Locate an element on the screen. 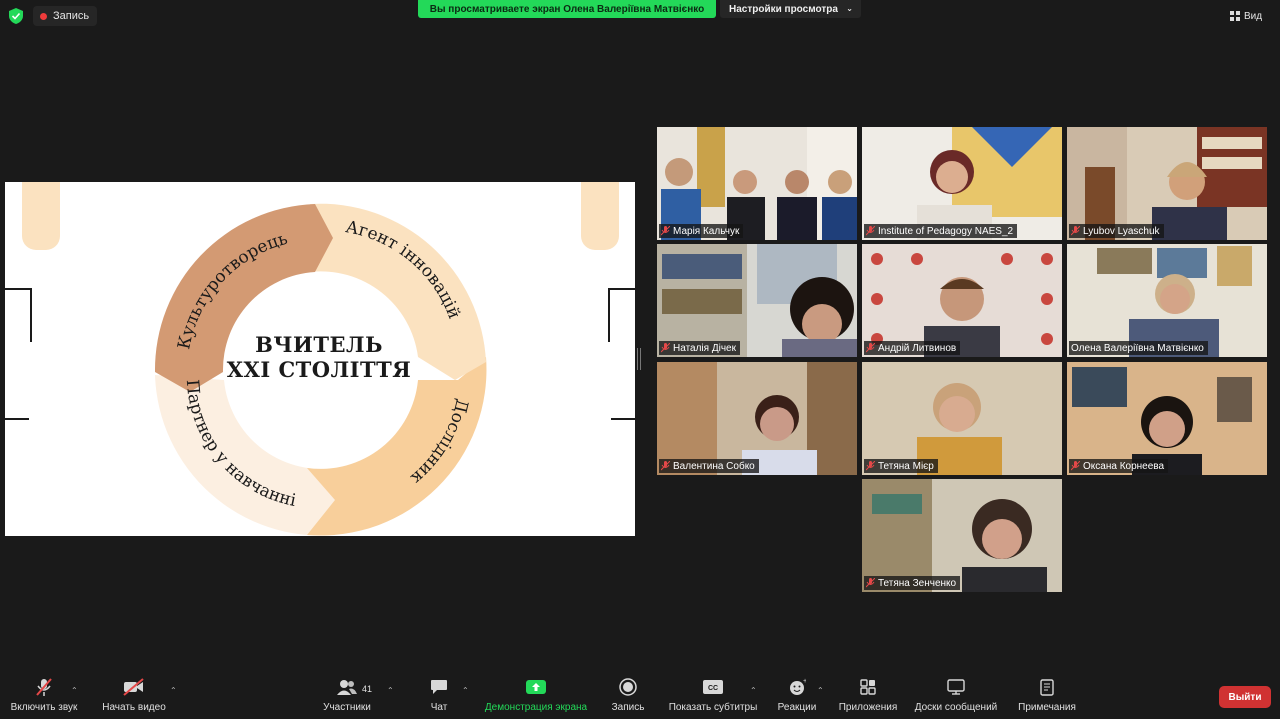 The image size is (1280, 719). participant-name-tag: Олена Валеріївна Матвієнко is located at coordinates (1138, 348).